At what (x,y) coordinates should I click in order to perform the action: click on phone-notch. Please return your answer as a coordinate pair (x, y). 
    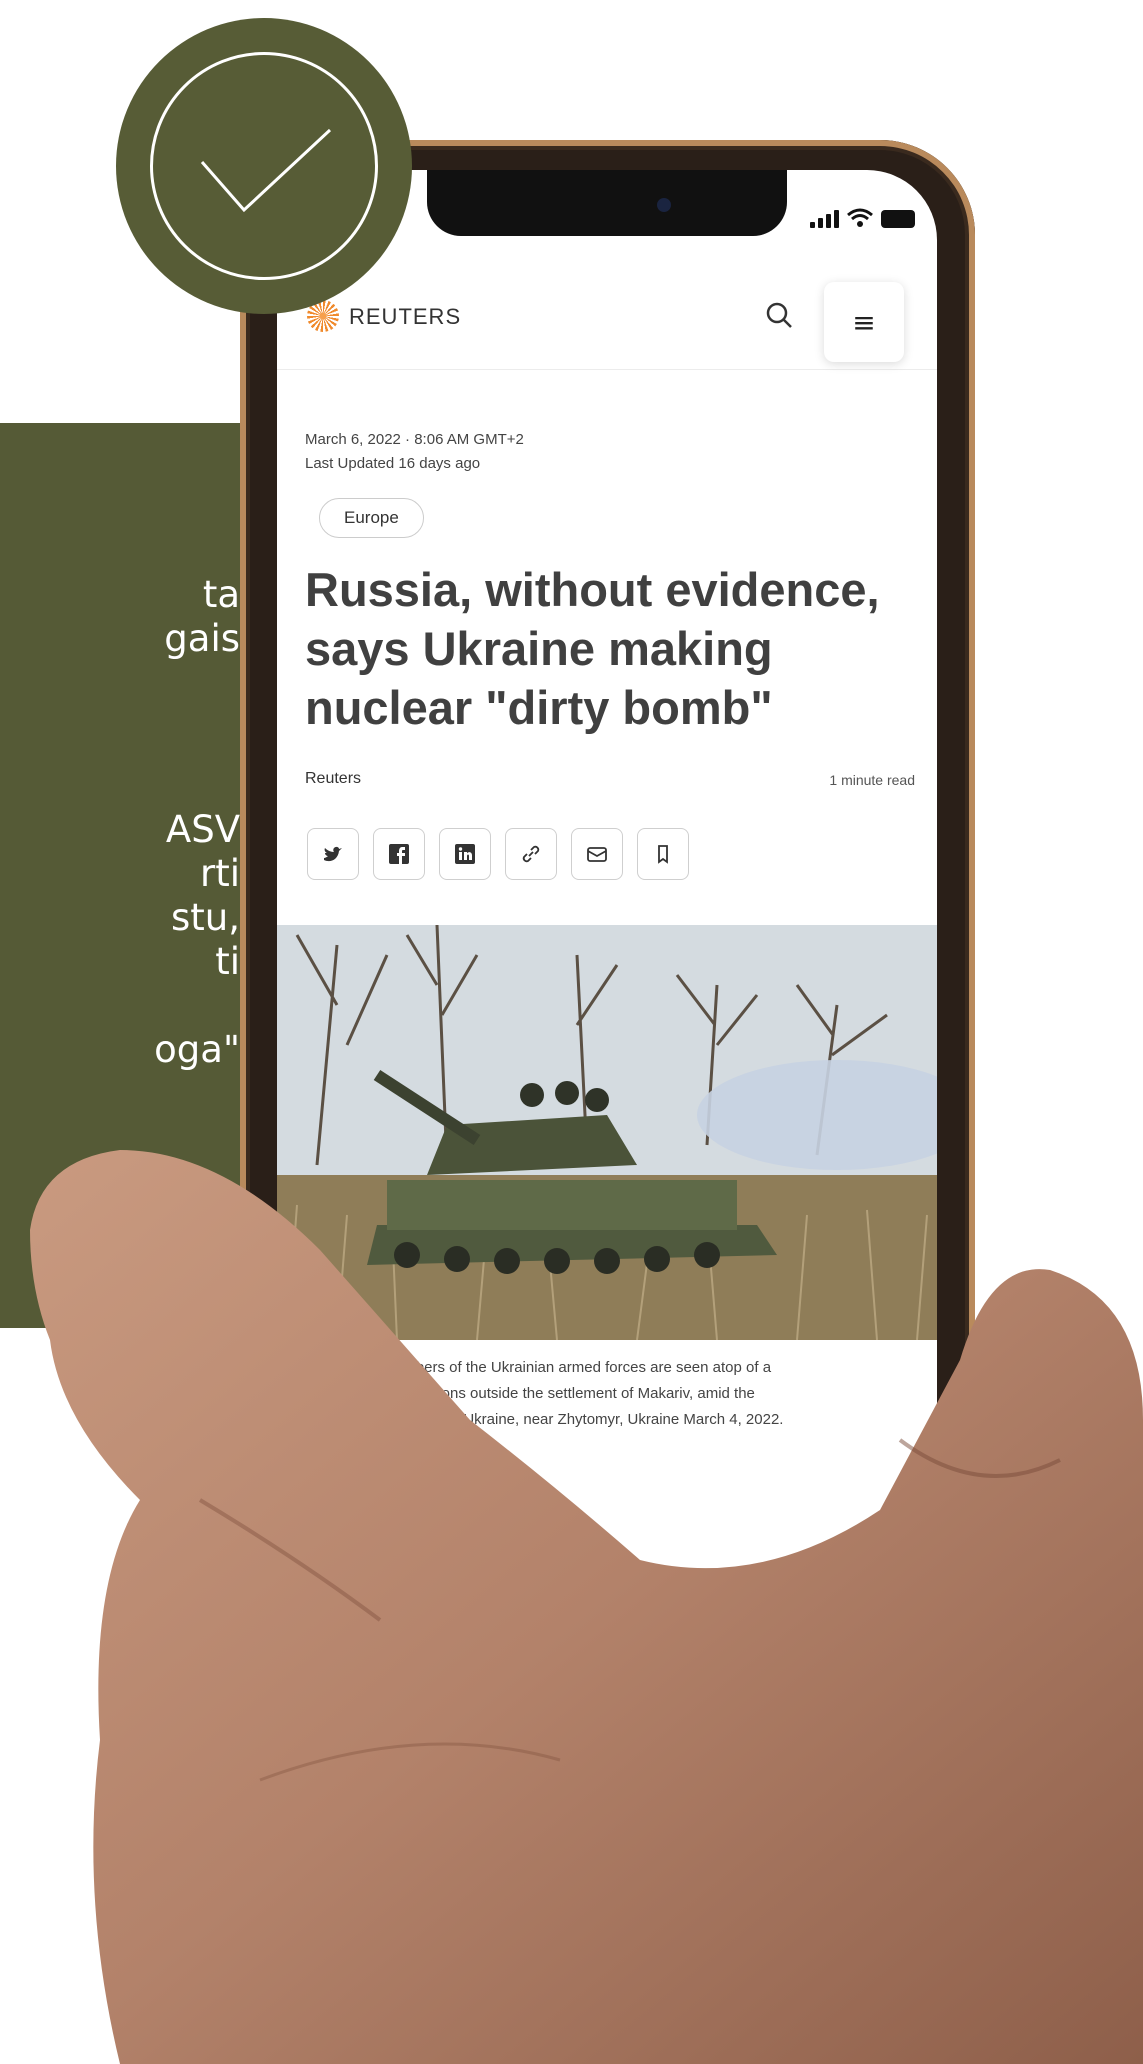
    Looking at the image, I should click on (607, 203).